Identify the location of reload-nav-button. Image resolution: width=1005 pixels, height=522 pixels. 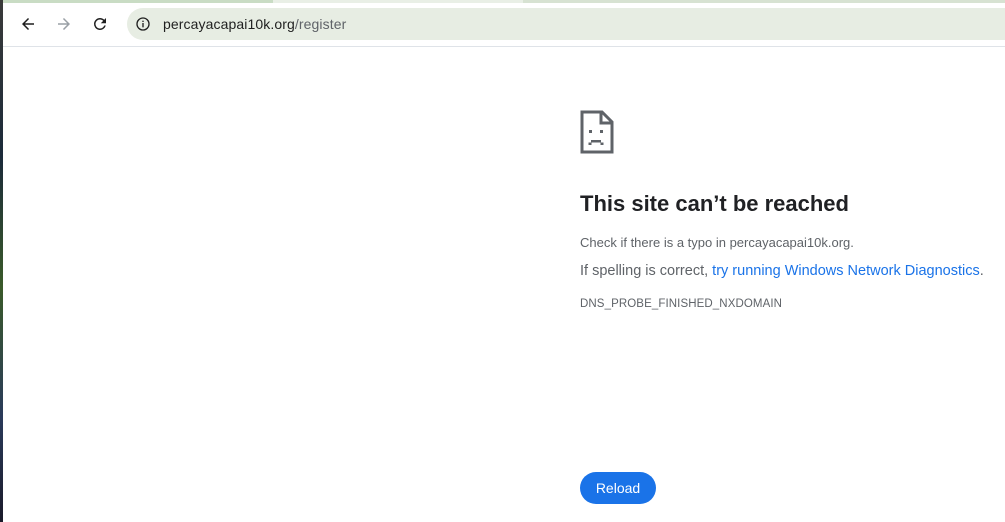
(100, 24).